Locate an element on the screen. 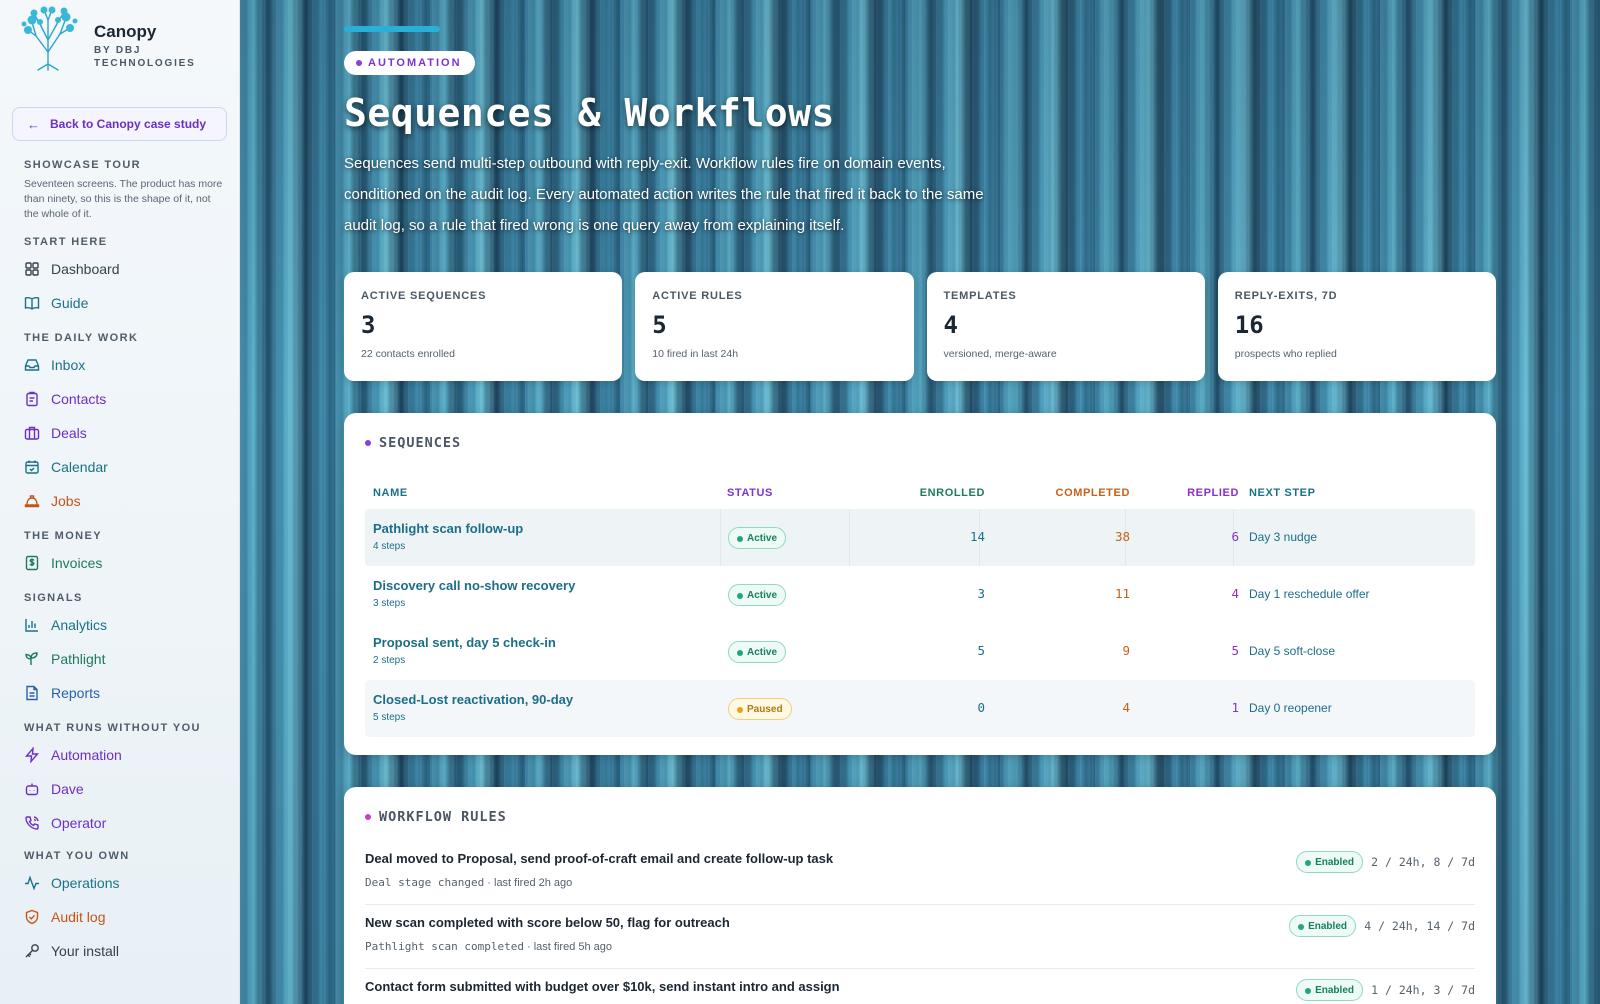 The height and width of the screenshot is (1004, 1600). stat-subtext: versioned, merge-aware is located at coordinates (1000, 354).